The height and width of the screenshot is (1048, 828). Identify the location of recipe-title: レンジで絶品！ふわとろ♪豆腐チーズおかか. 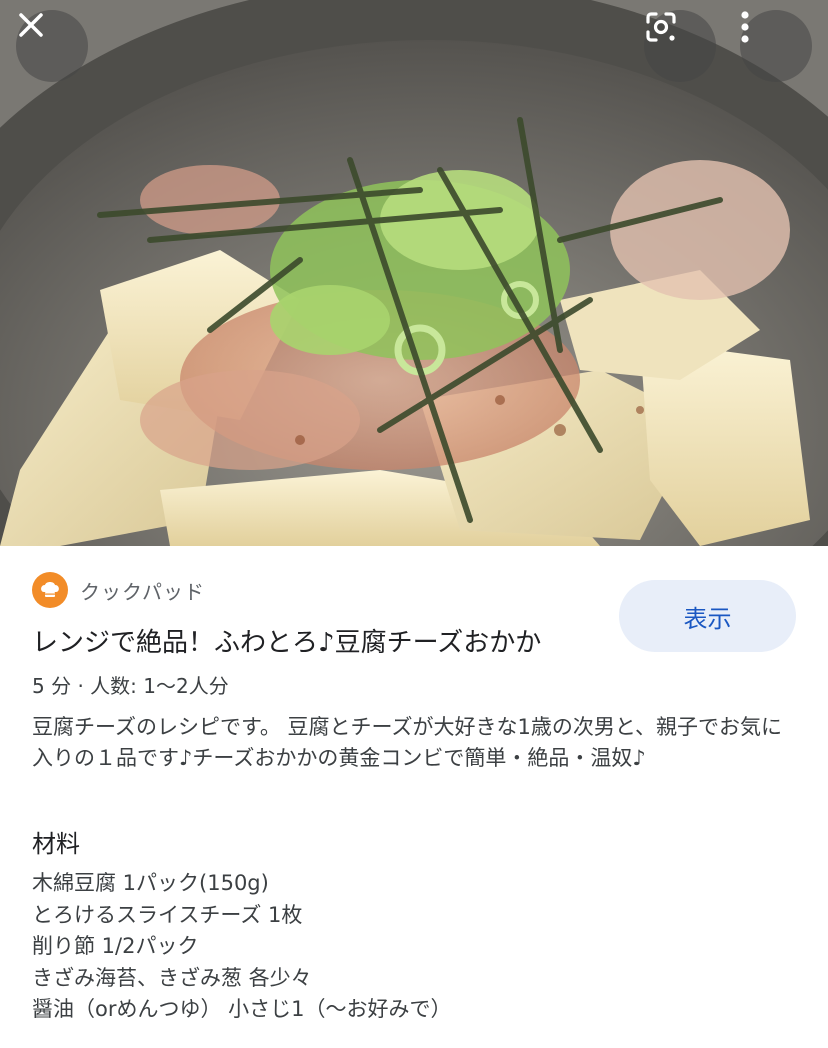
(287, 643).